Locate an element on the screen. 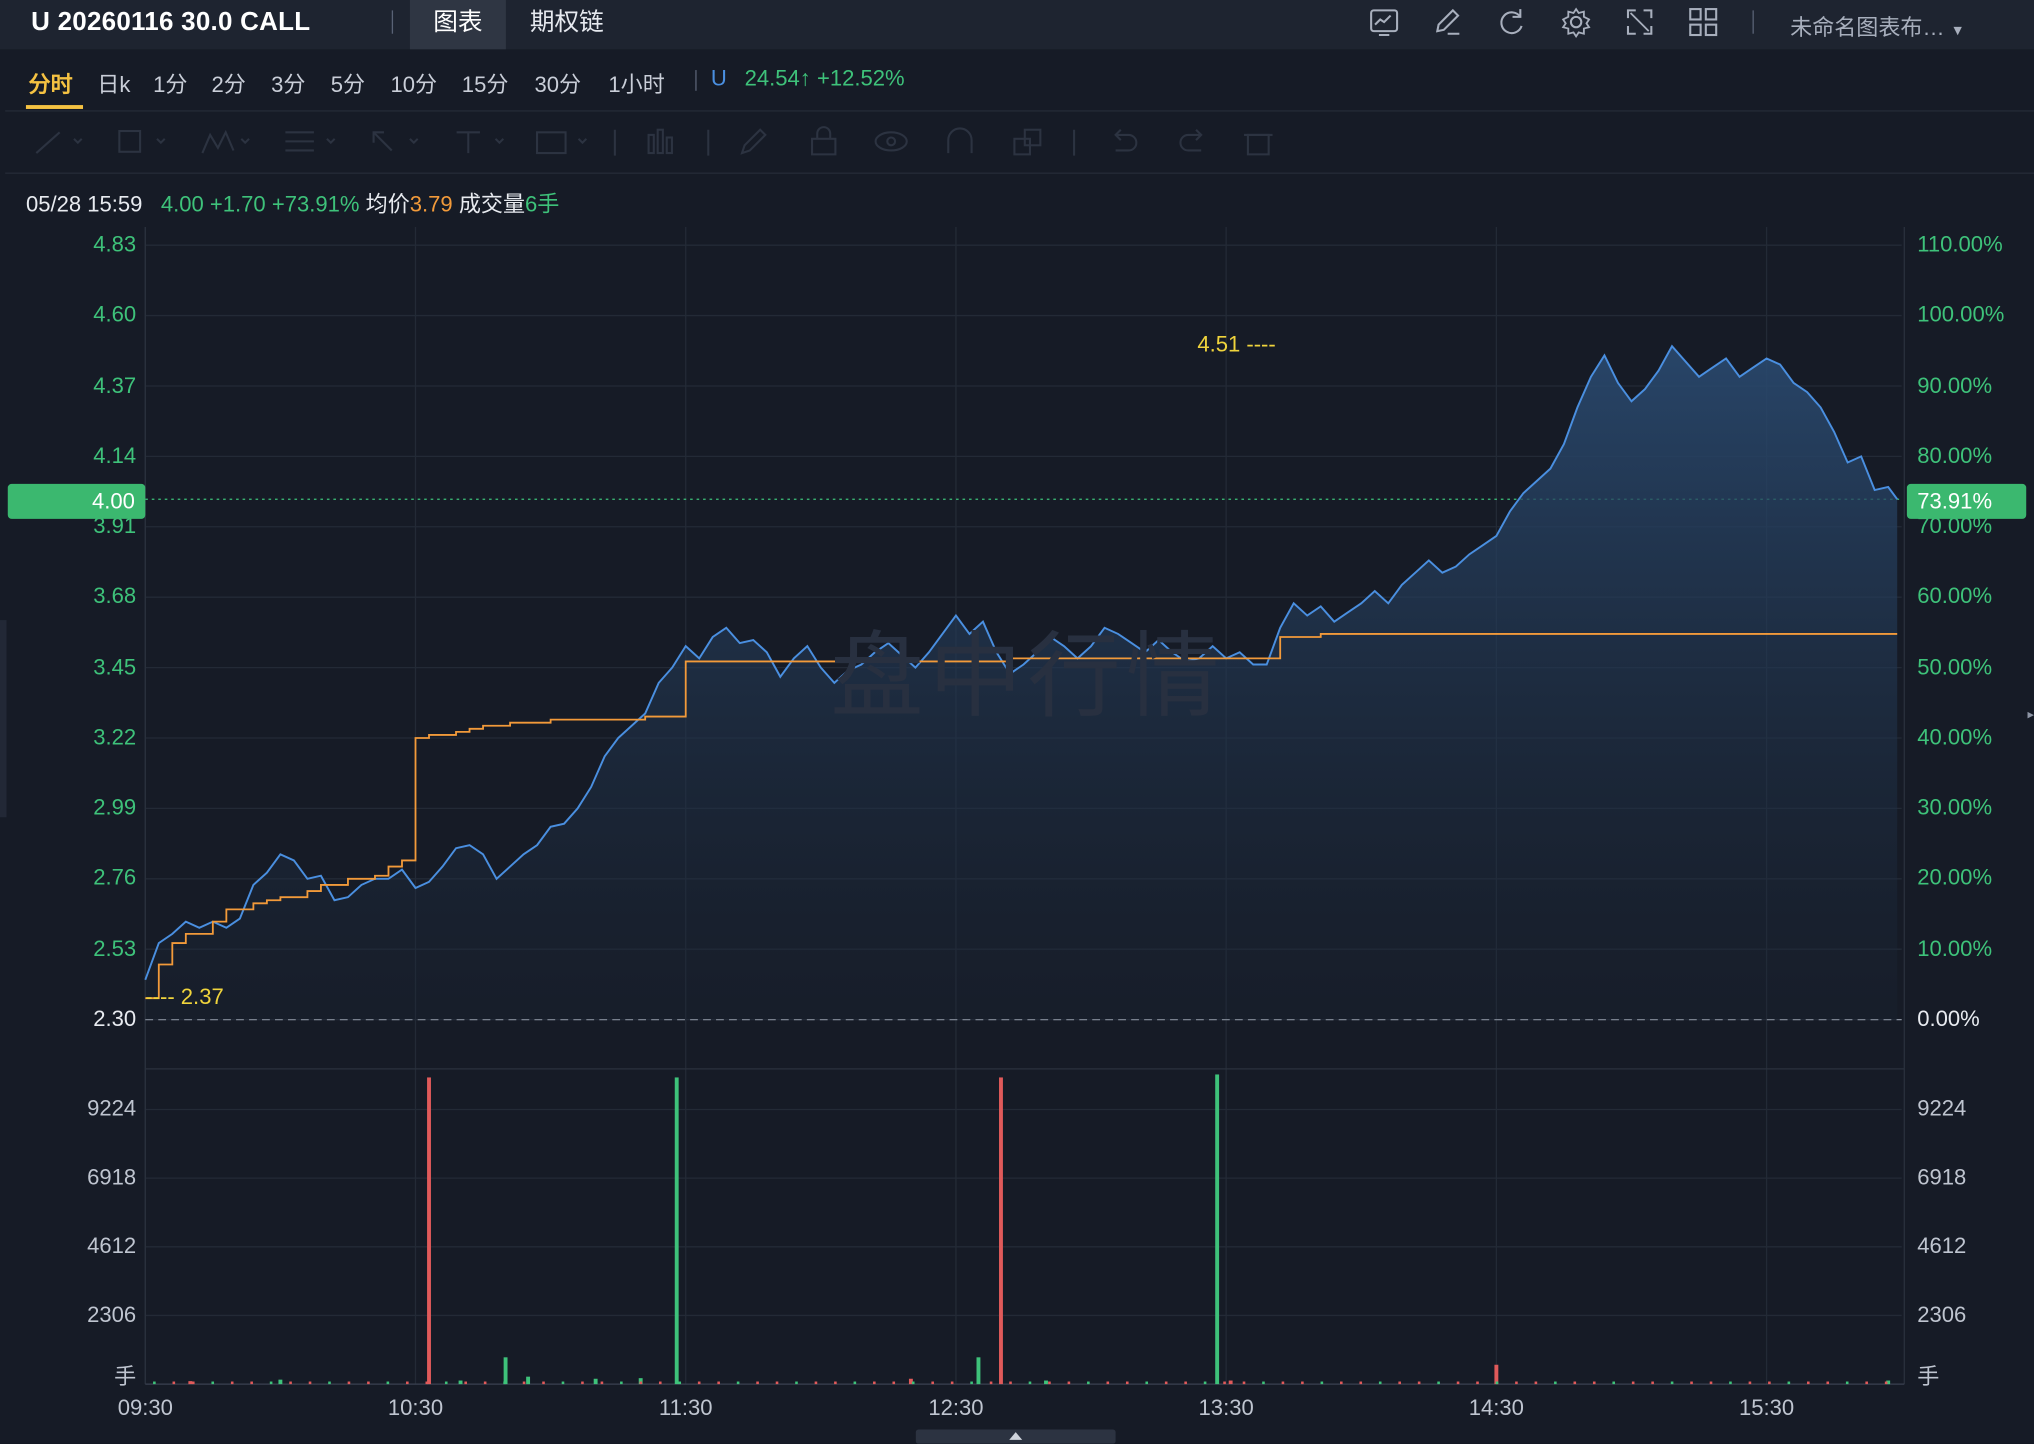  volume-tick-label: 9224 is located at coordinates (1942, 1109).